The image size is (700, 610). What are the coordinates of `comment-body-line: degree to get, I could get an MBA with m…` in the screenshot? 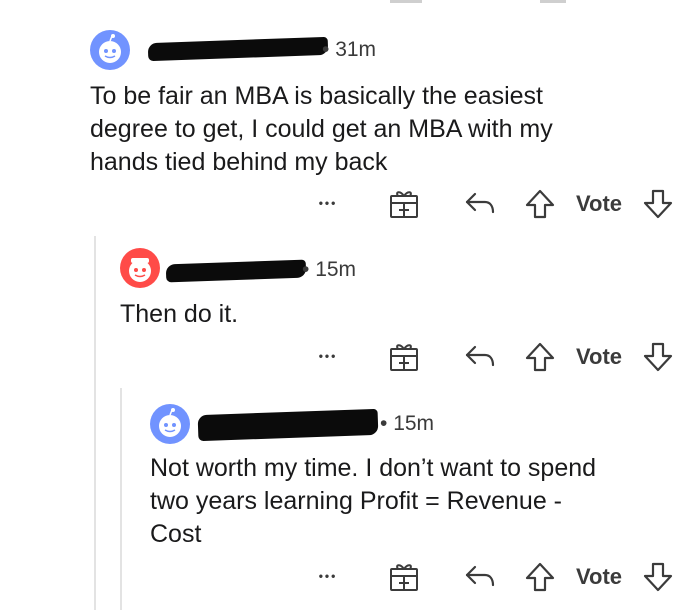 It's located at (321, 129).